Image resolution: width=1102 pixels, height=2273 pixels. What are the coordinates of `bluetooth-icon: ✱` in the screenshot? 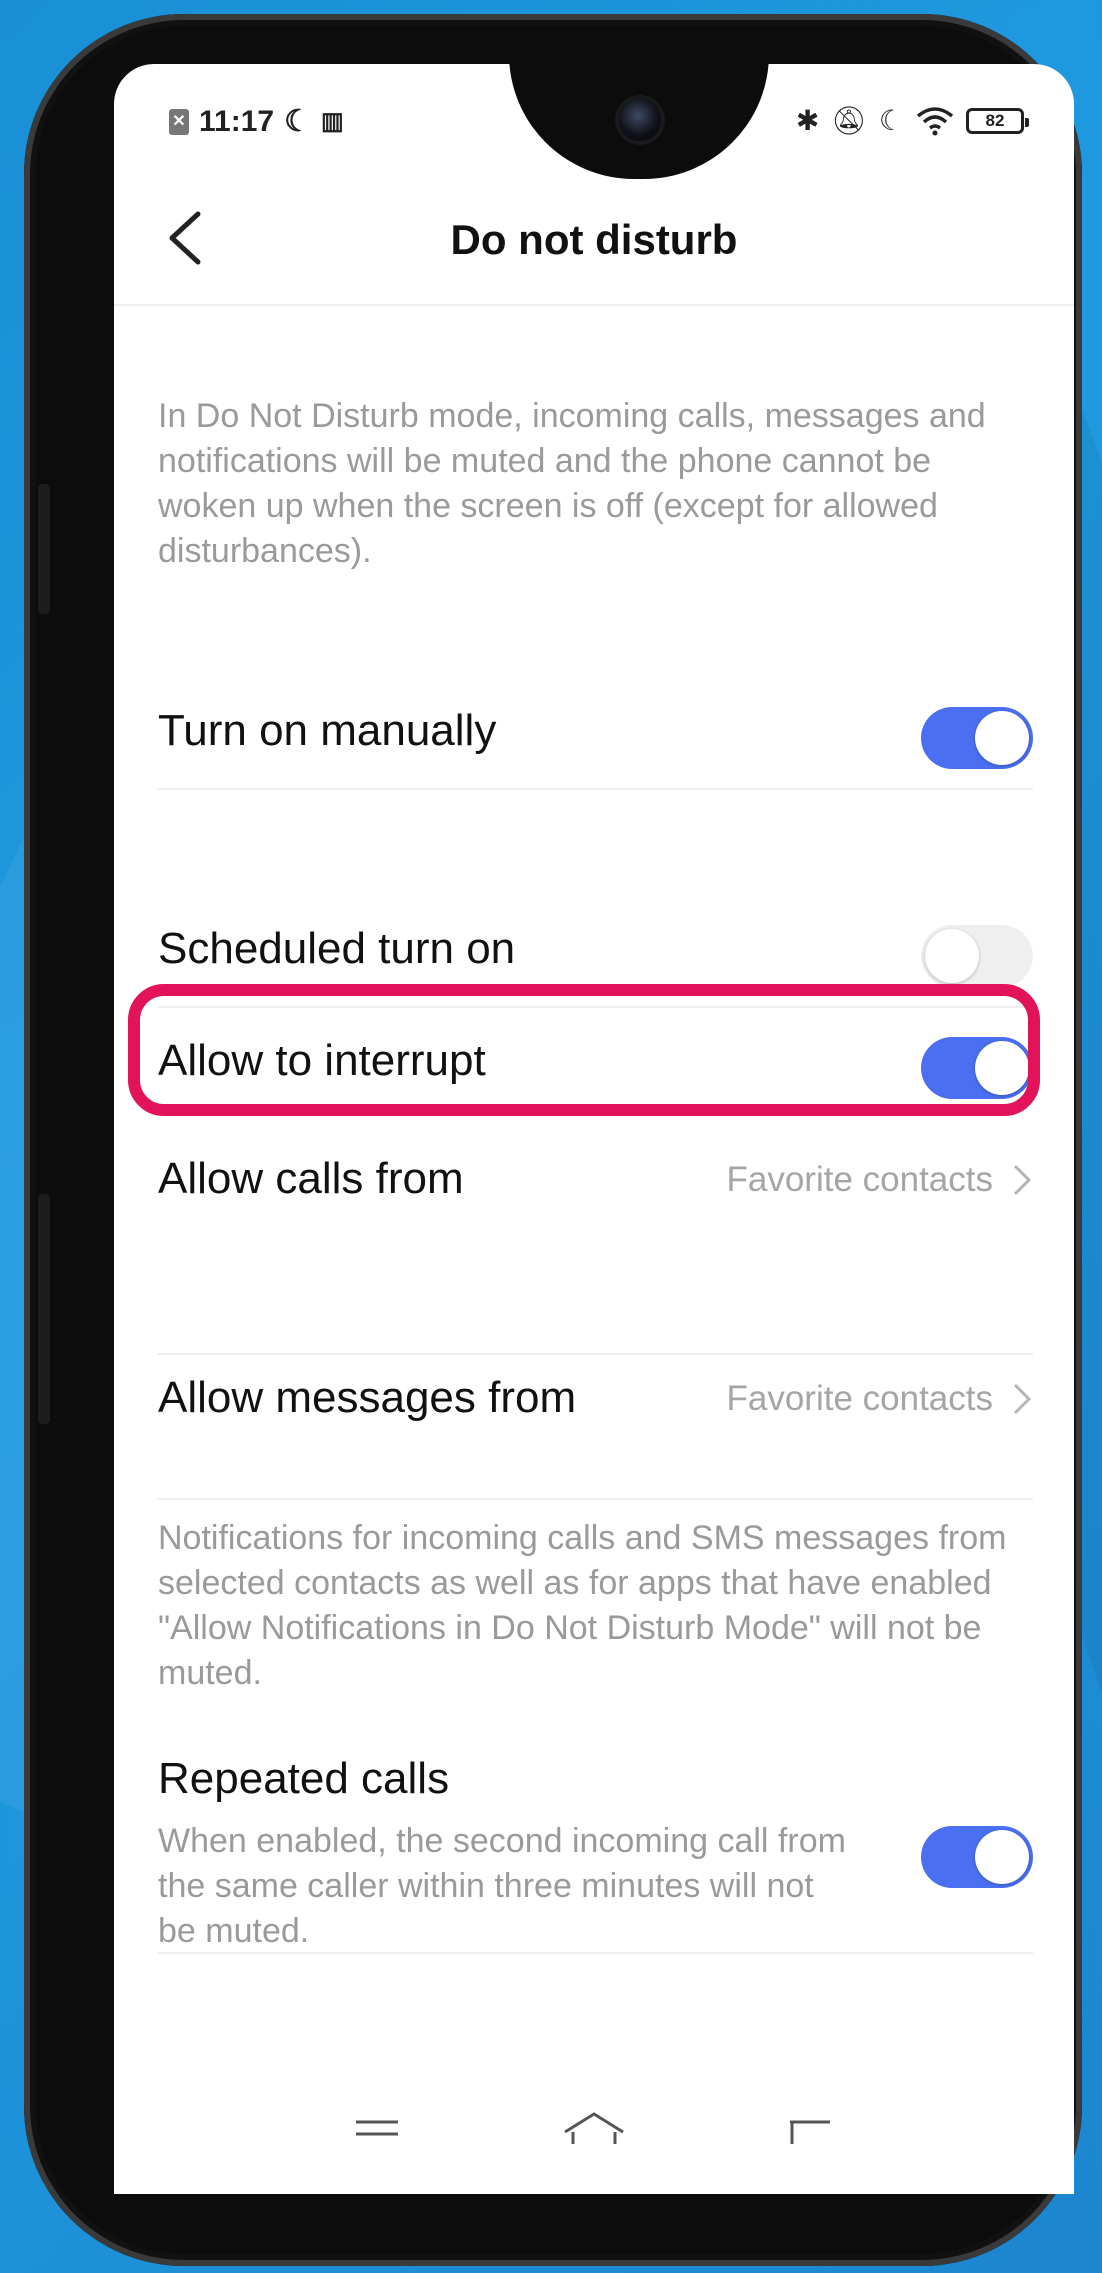 It's located at (807, 120).